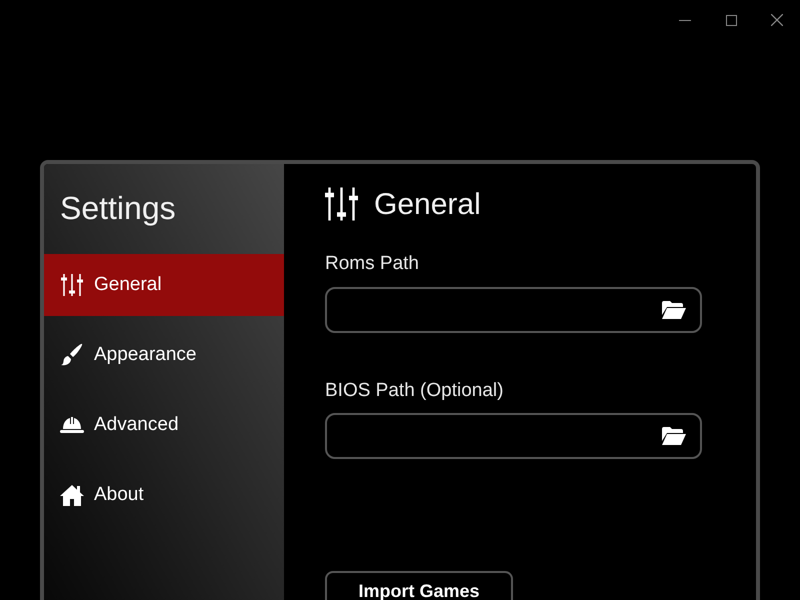 Image resolution: width=800 pixels, height=600 pixels. What do you see at coordinates (164, 425) in the screenshot?
I see `sidebar-item: Advanced` at bounding box center [164, 425].